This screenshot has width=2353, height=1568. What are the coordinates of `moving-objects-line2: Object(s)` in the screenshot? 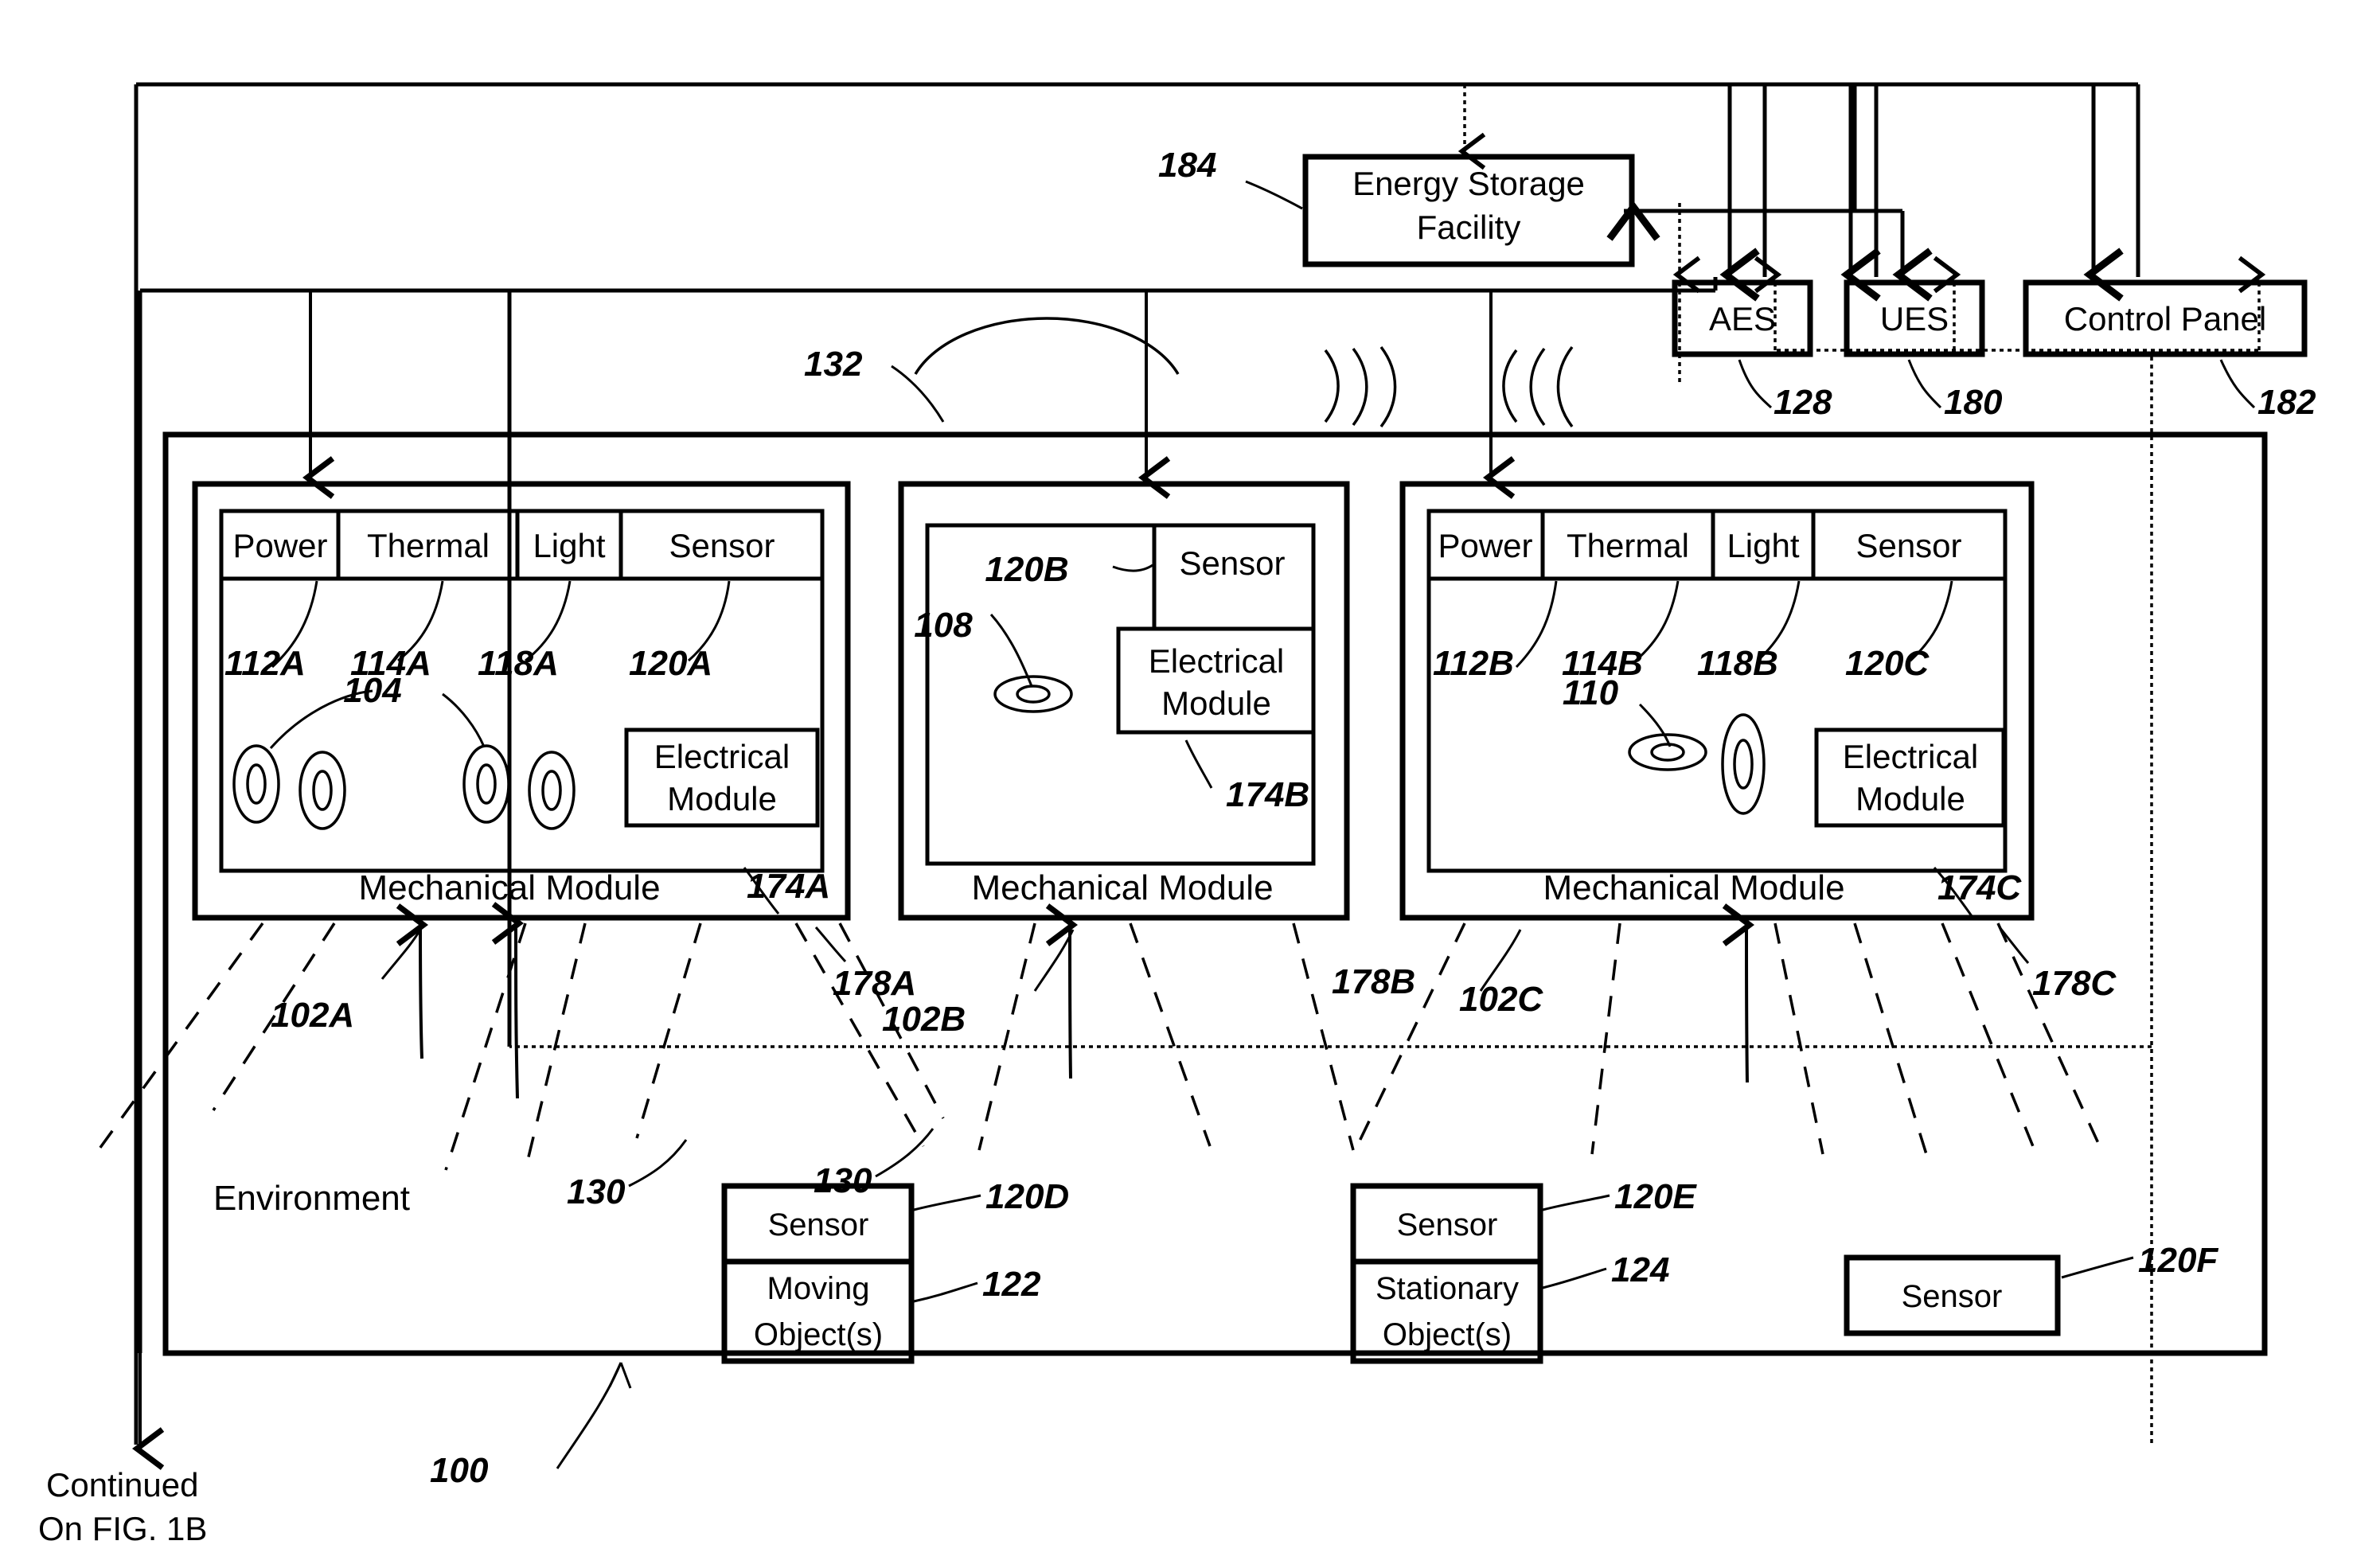 It's located at (818, 1335).